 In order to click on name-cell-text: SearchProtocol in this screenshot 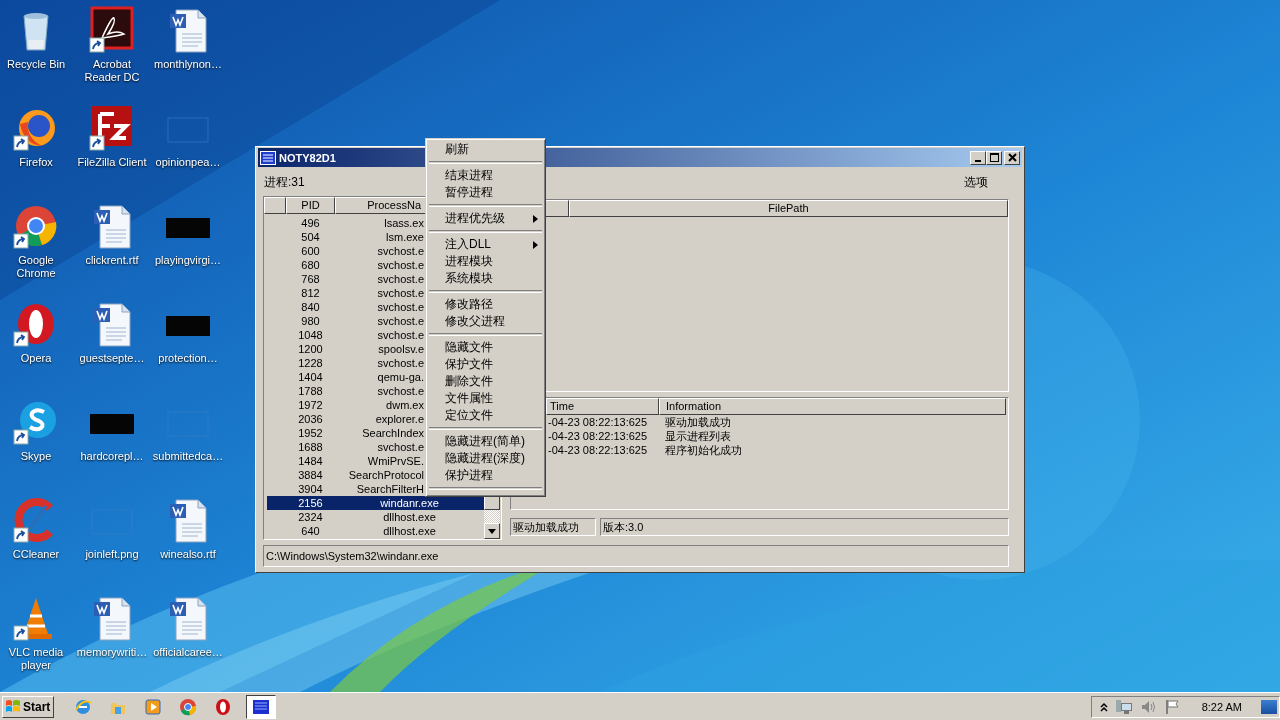, I will do `click(385, 475)`.